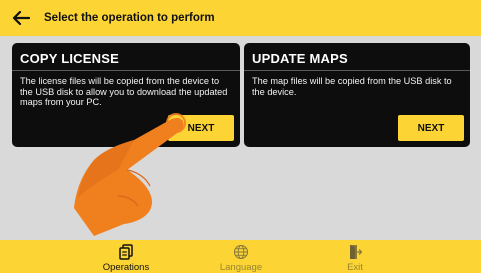 The width and height of the screenshot is (481, 273). Describe the element at coordinates (126, 267) in the screenshot. I see `nav-label: Operations` at that location.